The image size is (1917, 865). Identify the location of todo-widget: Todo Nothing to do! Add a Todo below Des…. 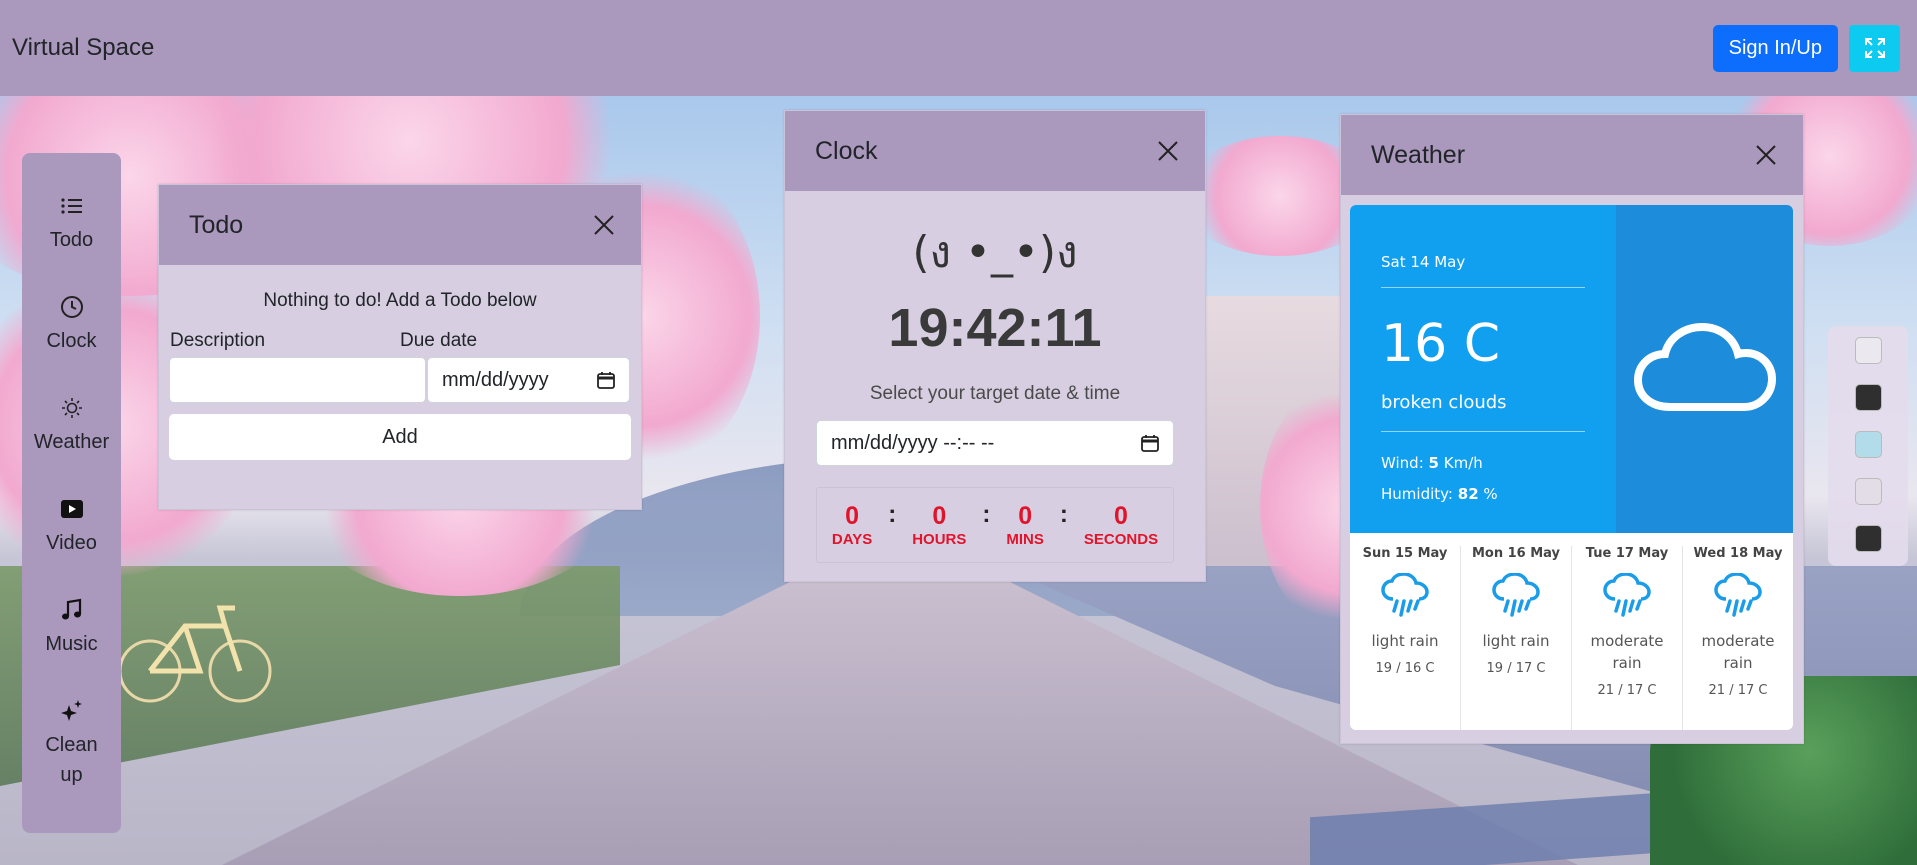
(400, 347).